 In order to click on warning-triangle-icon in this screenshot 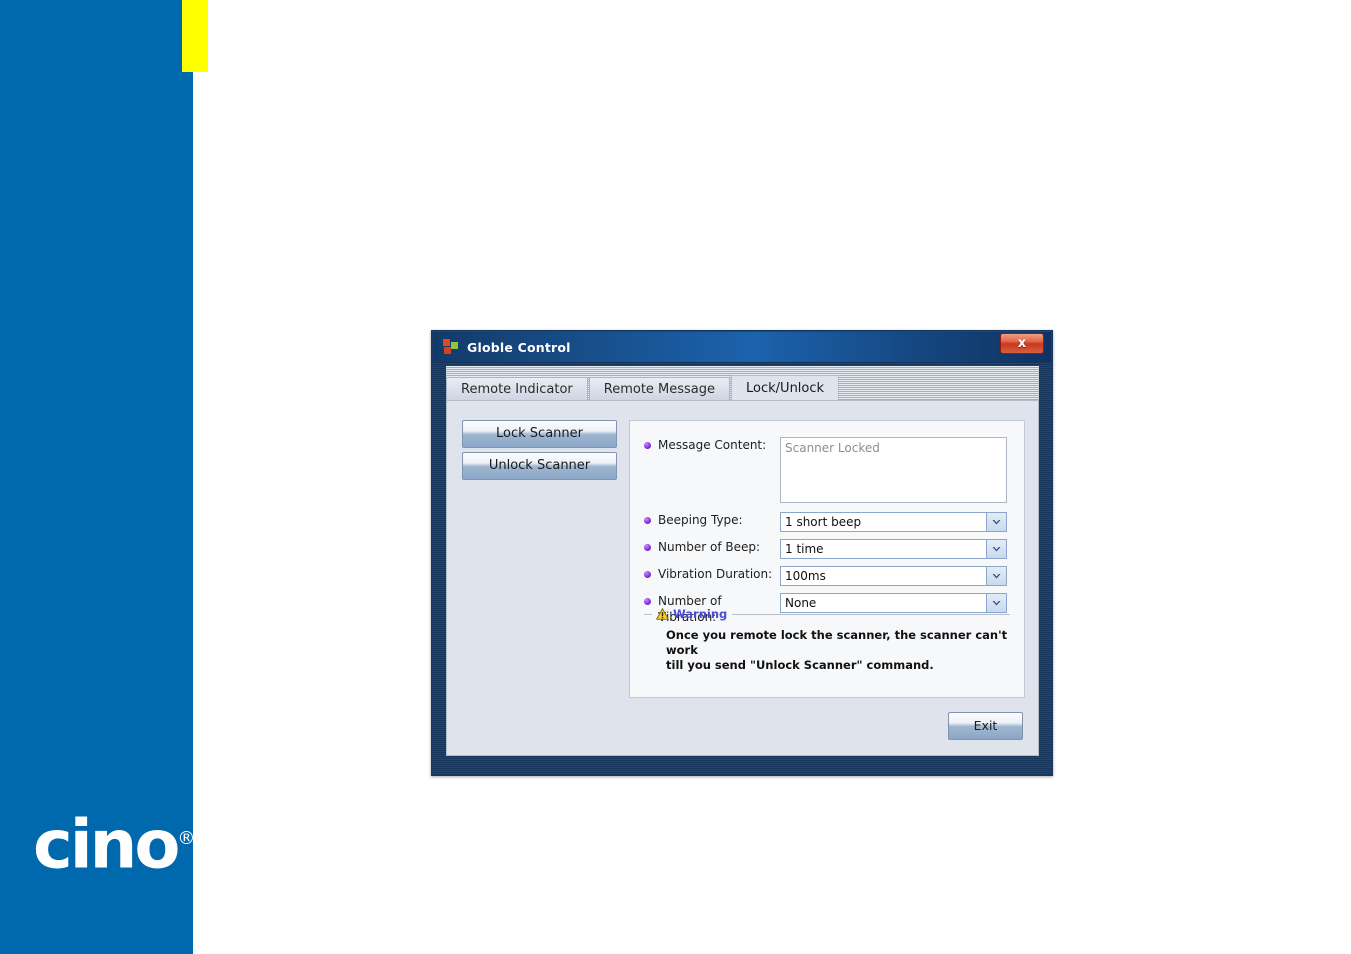, I will do `click(662, 614)`.